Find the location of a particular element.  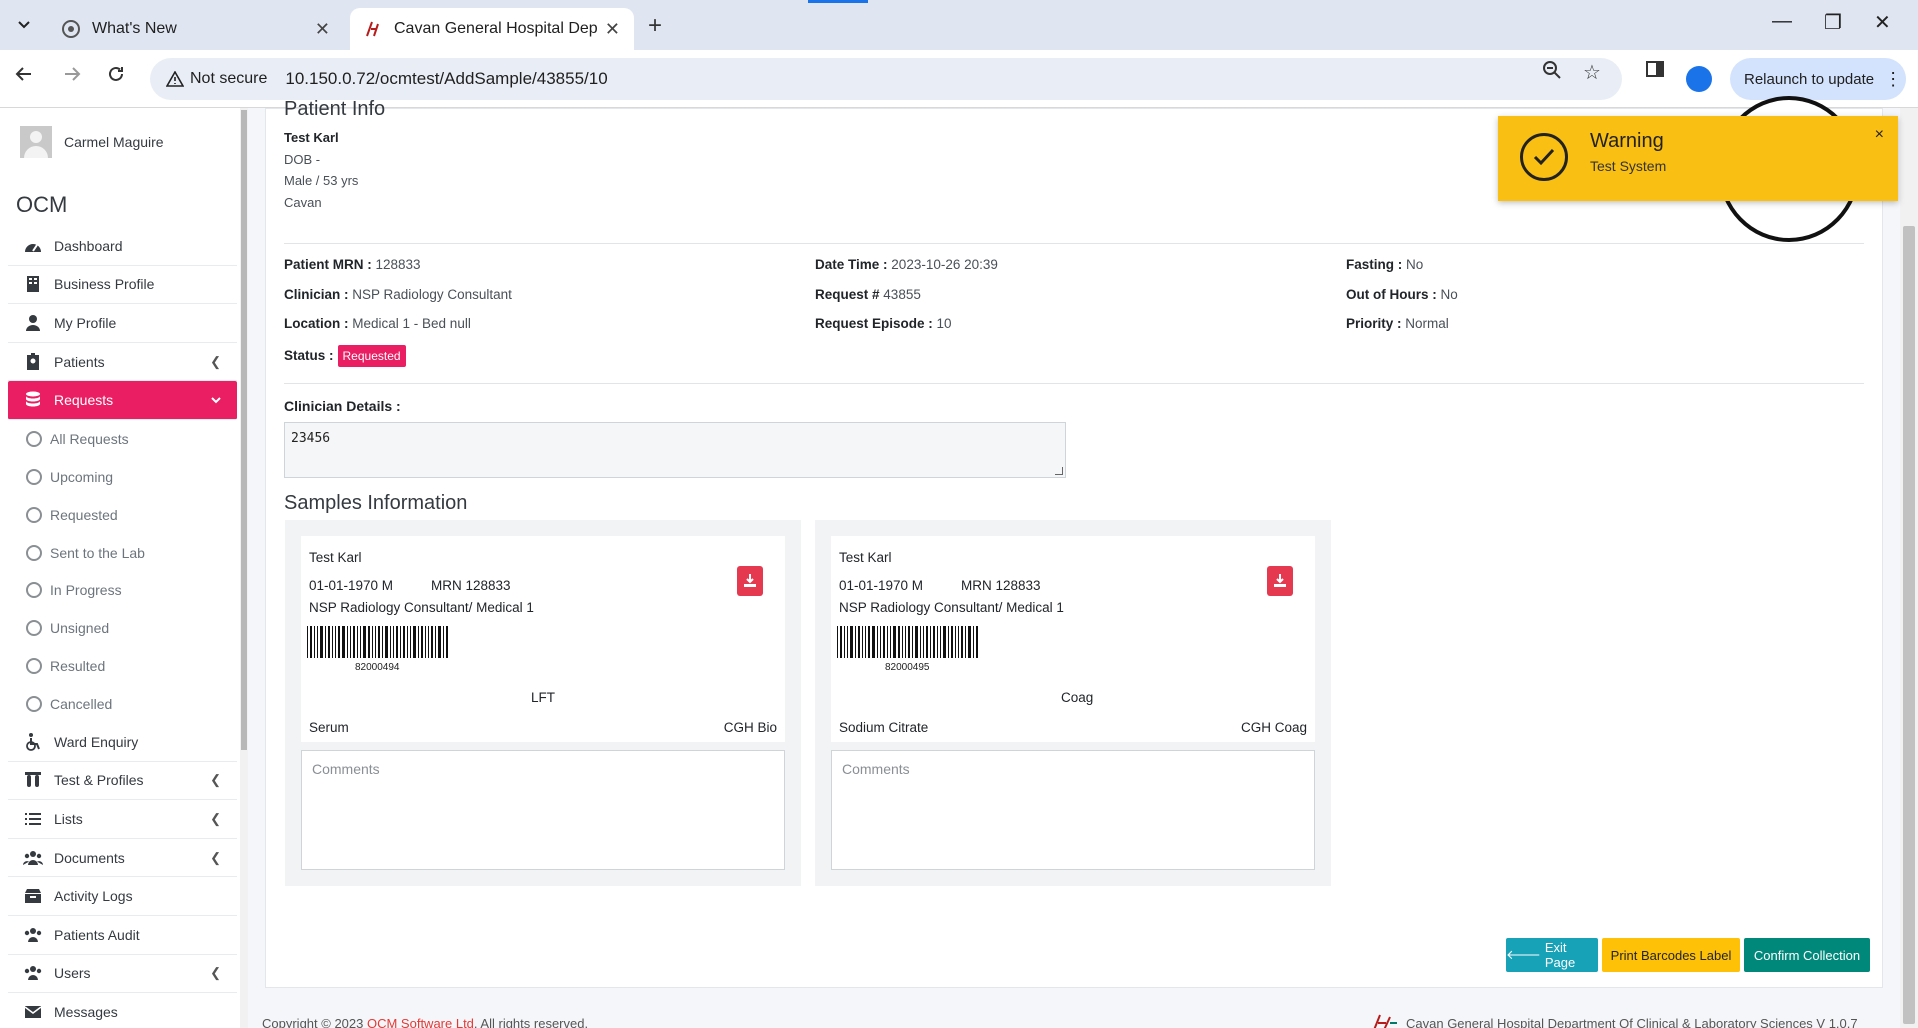

sidebar-subitem-sent-to-lab: Sent to the Lab is located at coordinates (122, 553).